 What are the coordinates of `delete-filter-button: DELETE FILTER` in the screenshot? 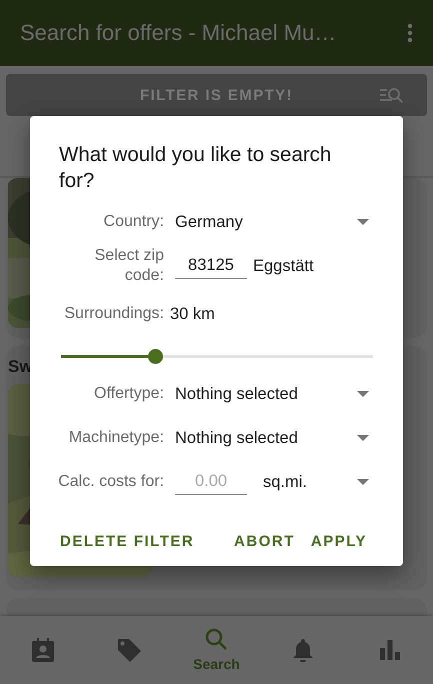 It's located at (127, 541).